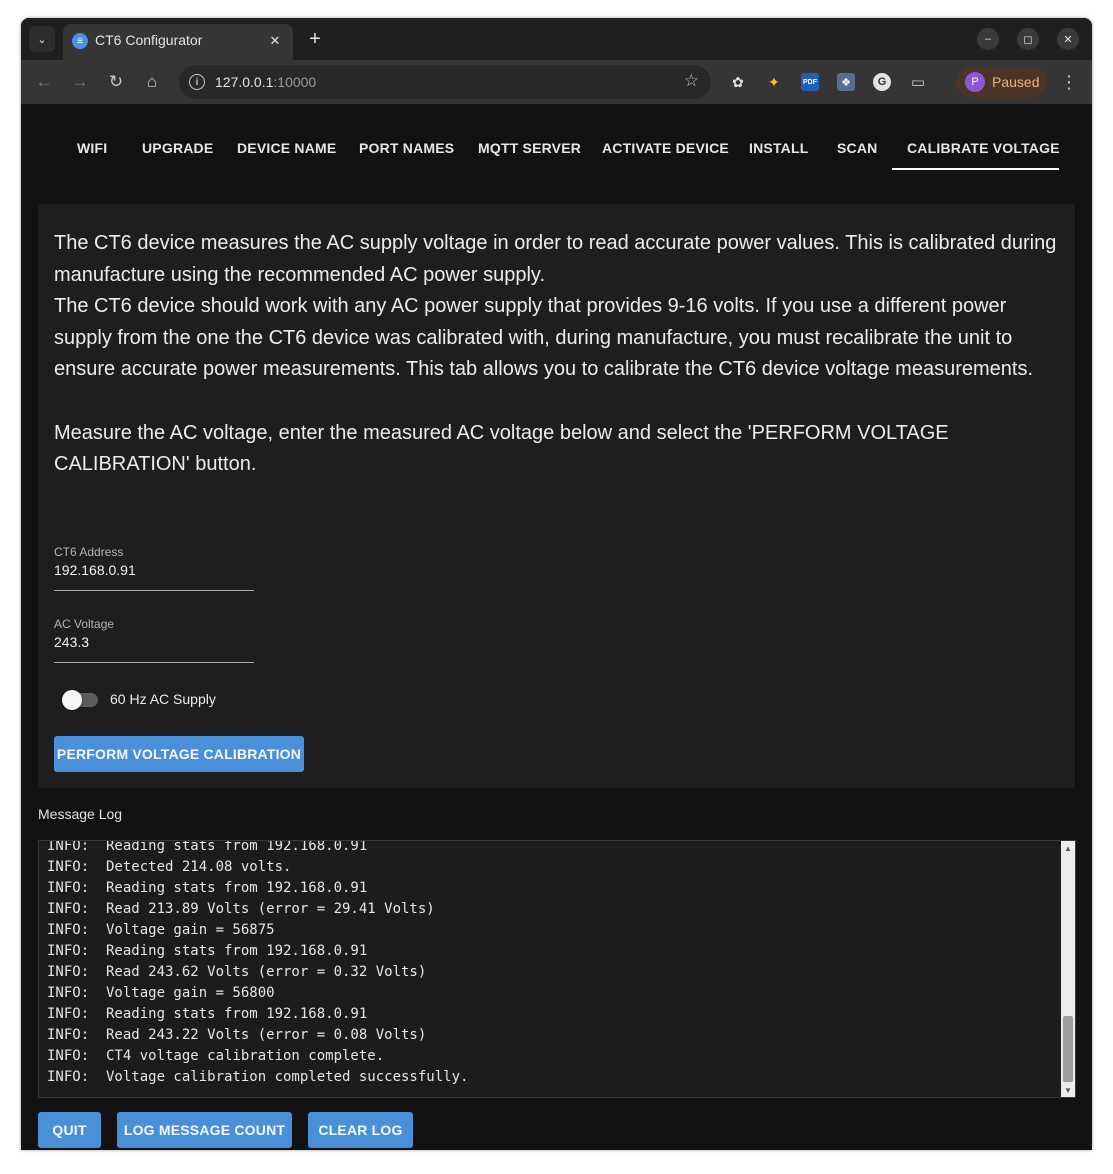 Image resolution: width=1113 pixels, height=1174 pixels. Describe the element at coordinates (116, 82) in the screenshot. I see `reload-icon: ↻` at that location.